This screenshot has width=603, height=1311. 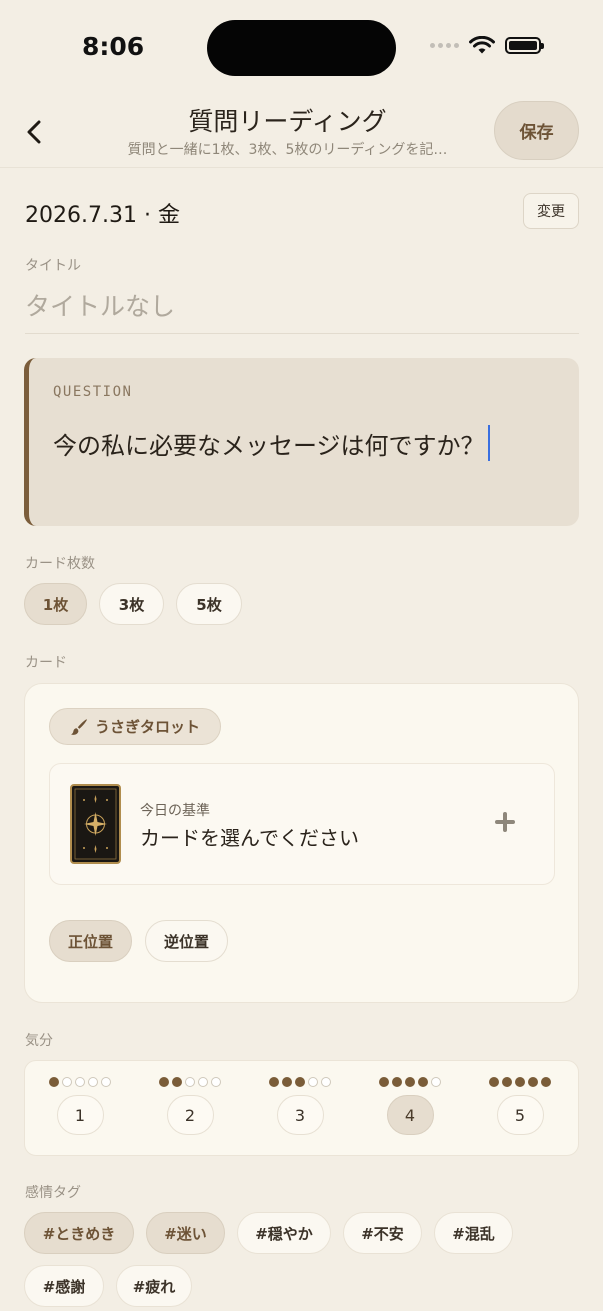 What do you see at coordinates (287, 121) in the screenshot?
I see `page-title: 質問リーディング` at bounding box center [287, 121].